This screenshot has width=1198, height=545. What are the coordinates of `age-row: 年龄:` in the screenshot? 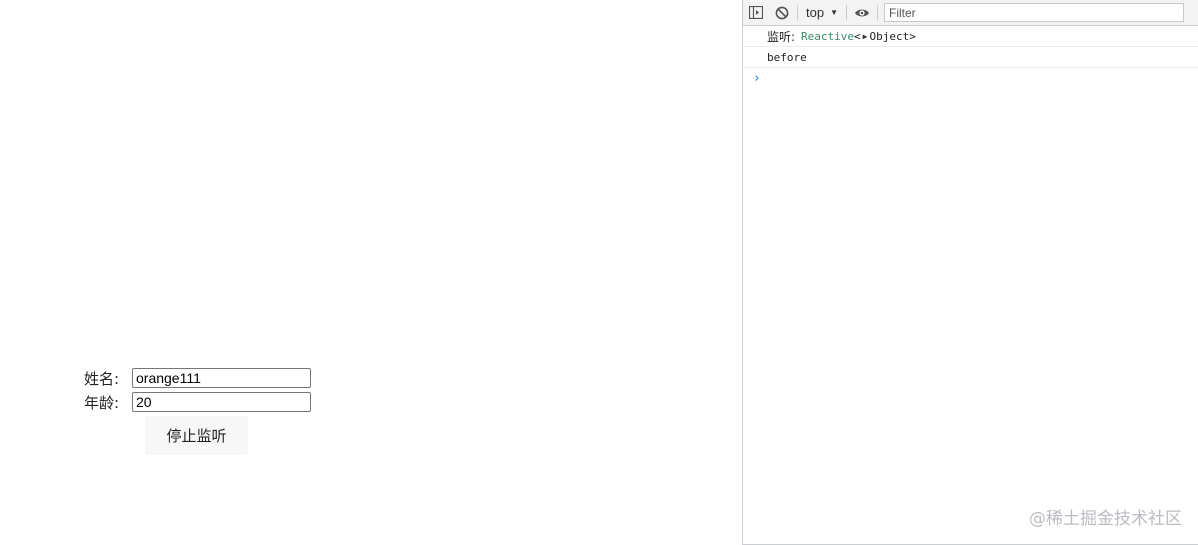 It's located at (197, 402).